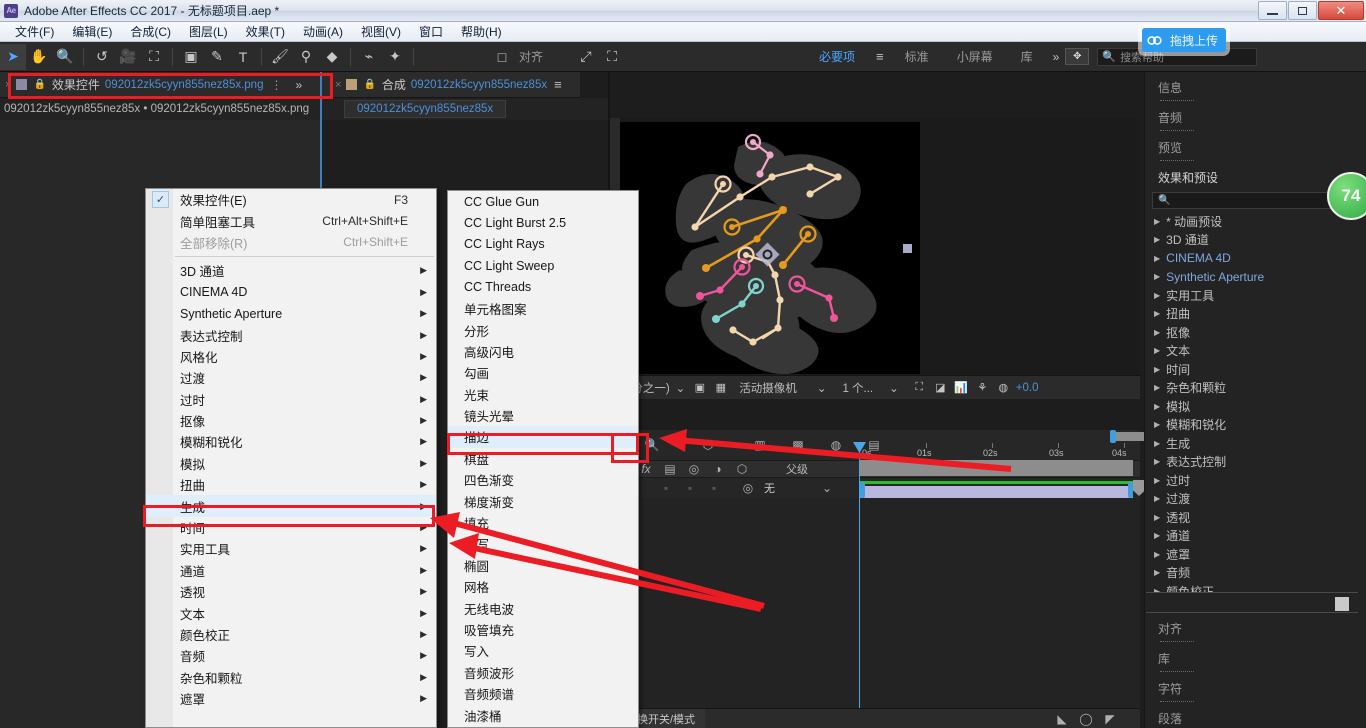 Image resolution: width=1366 pixels, height=728 pixels. I want to click on effects-list-item: ▶ 过时, so click(1252, 480).